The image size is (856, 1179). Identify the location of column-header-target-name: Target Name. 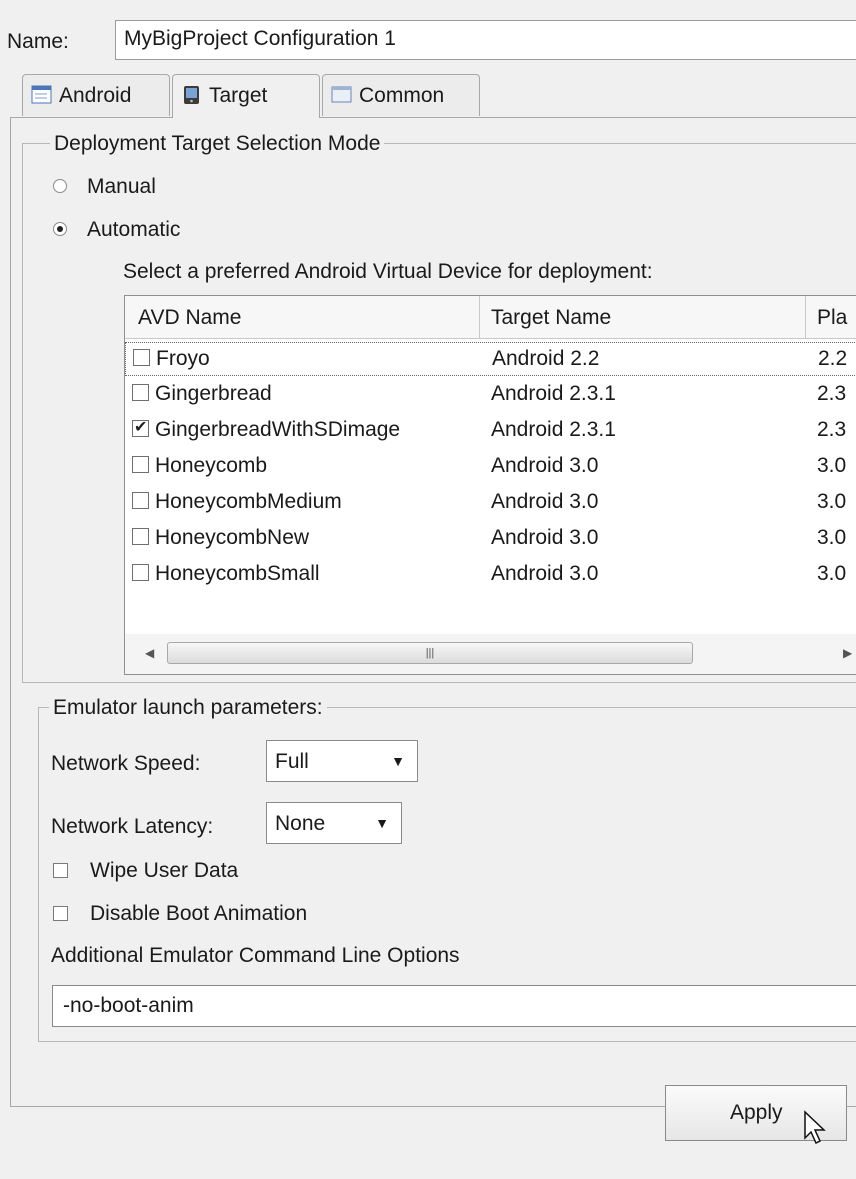
(551, 318).